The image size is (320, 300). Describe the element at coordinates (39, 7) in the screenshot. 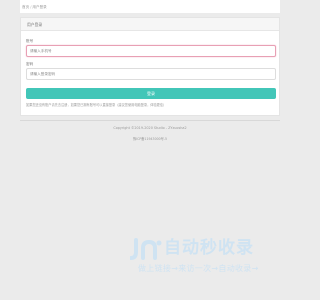

I see `breadcrumb-current: 用户登录` at that location.